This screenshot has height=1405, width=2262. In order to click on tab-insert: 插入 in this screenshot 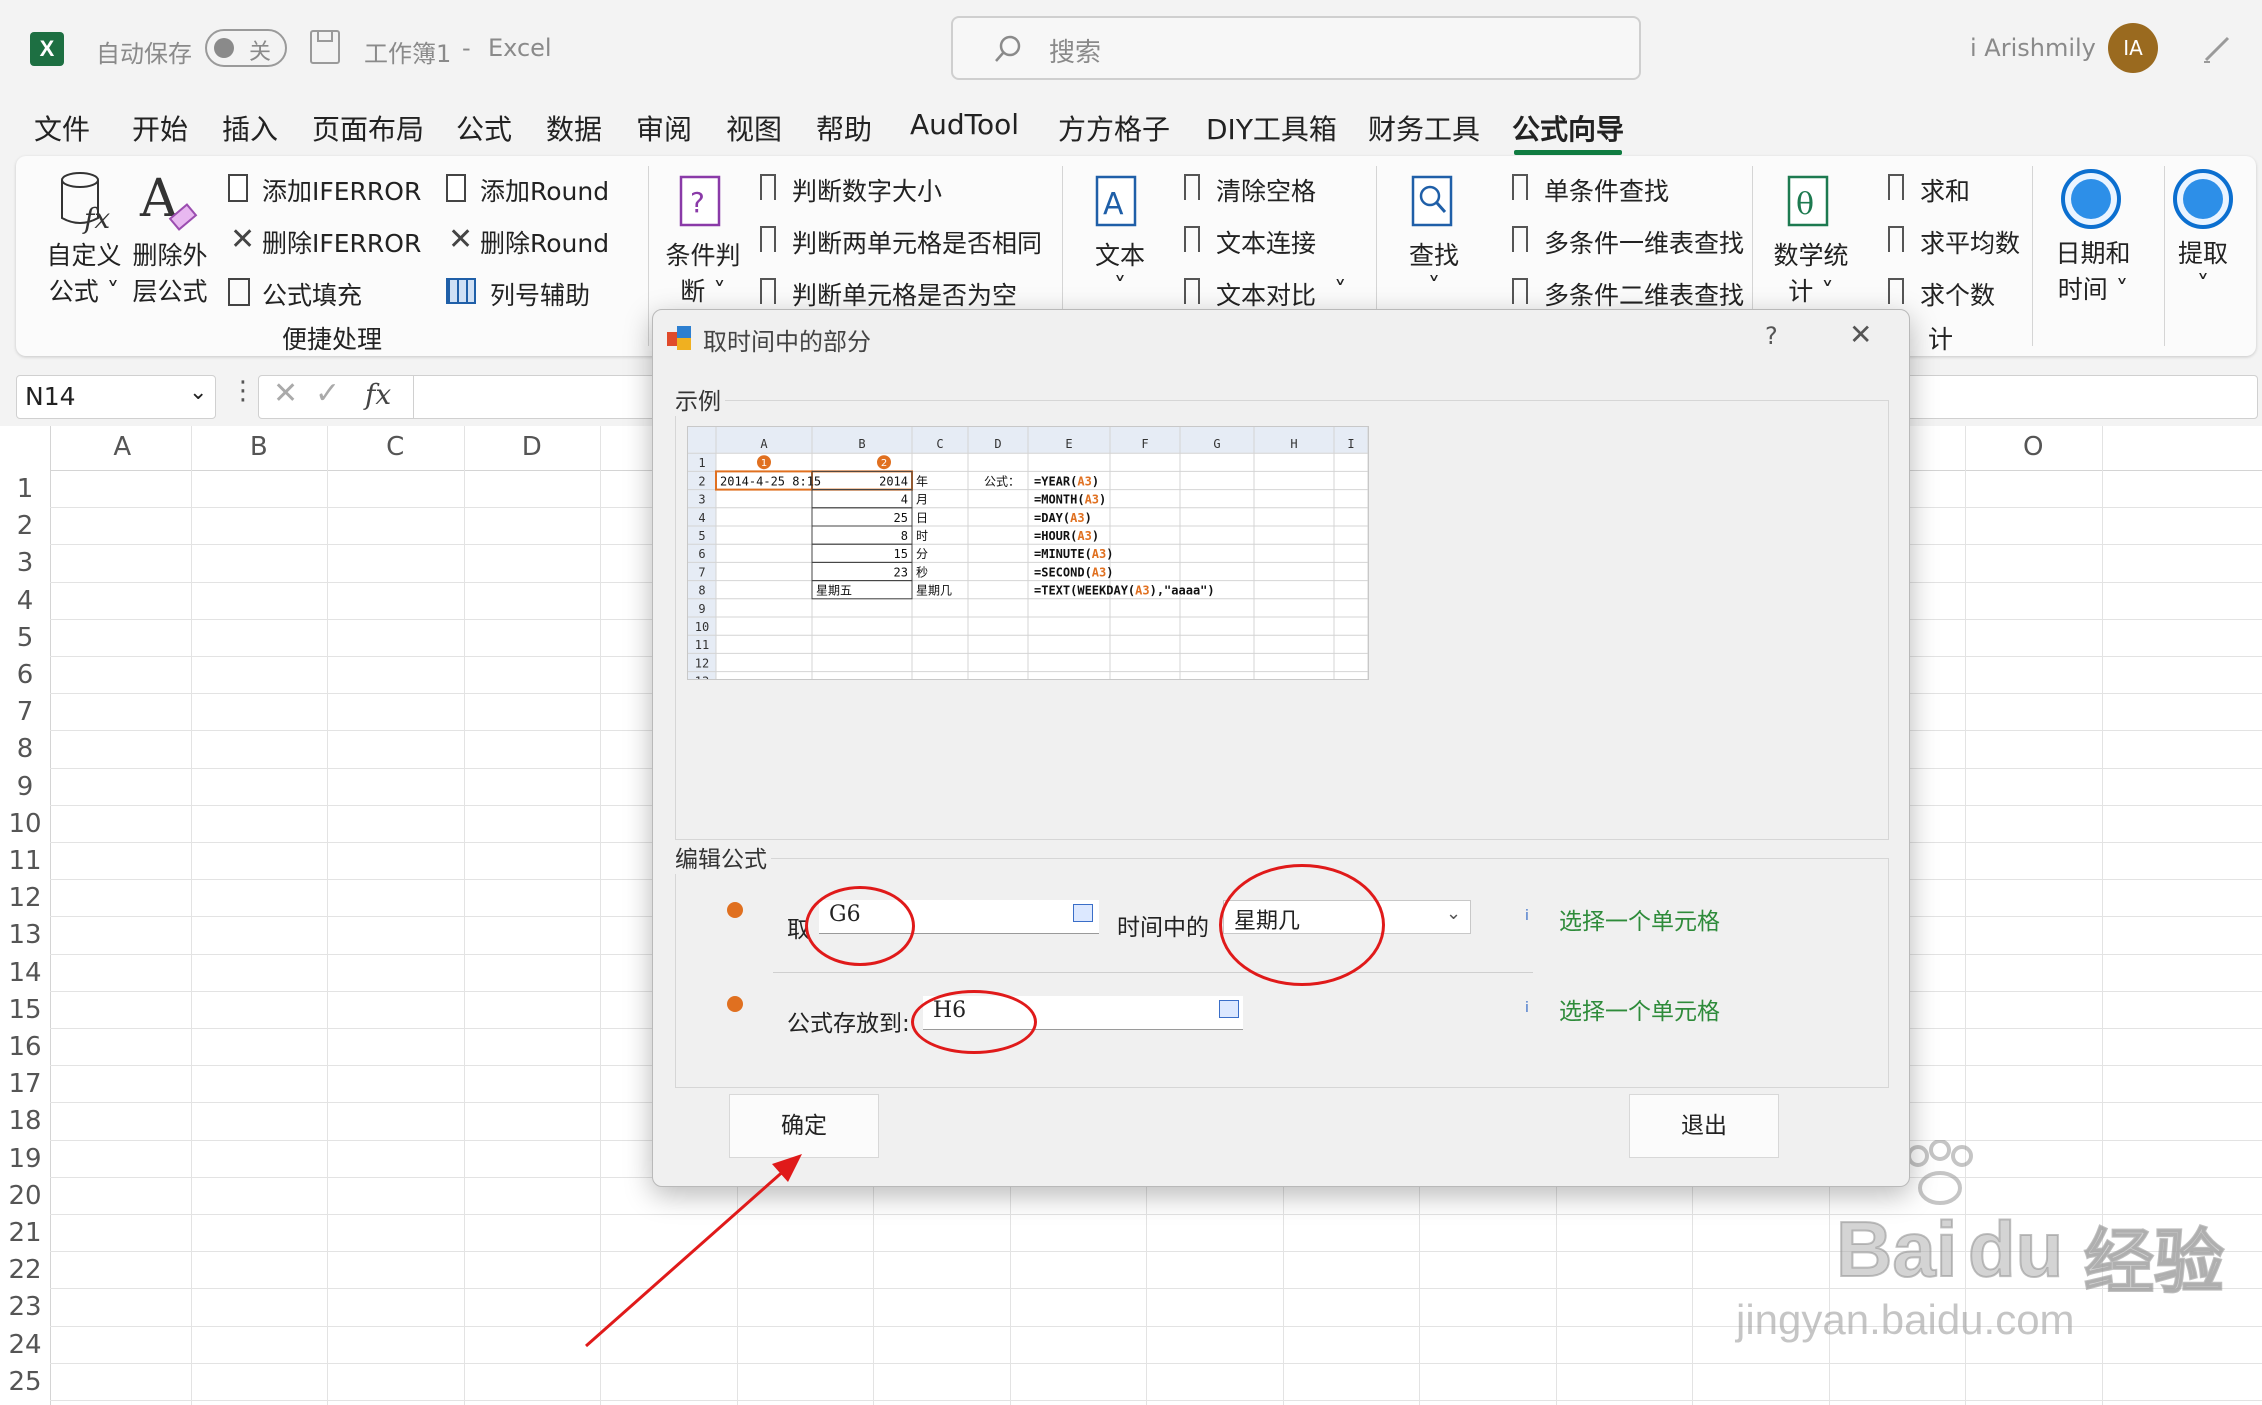, I will do `click(250, 128)`.